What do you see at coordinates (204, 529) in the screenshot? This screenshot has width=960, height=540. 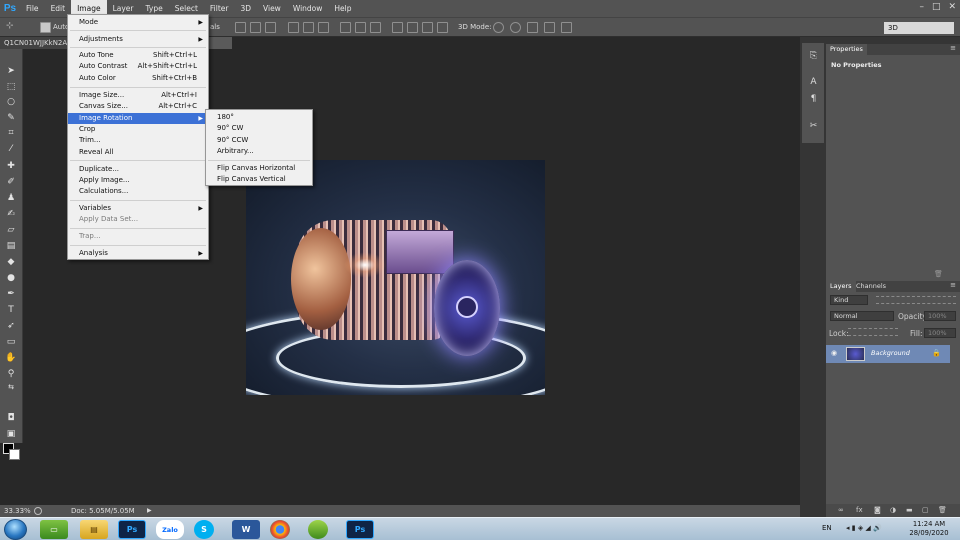 I see `taskbar-skype-icon: S` at bounding box center [204, 529].